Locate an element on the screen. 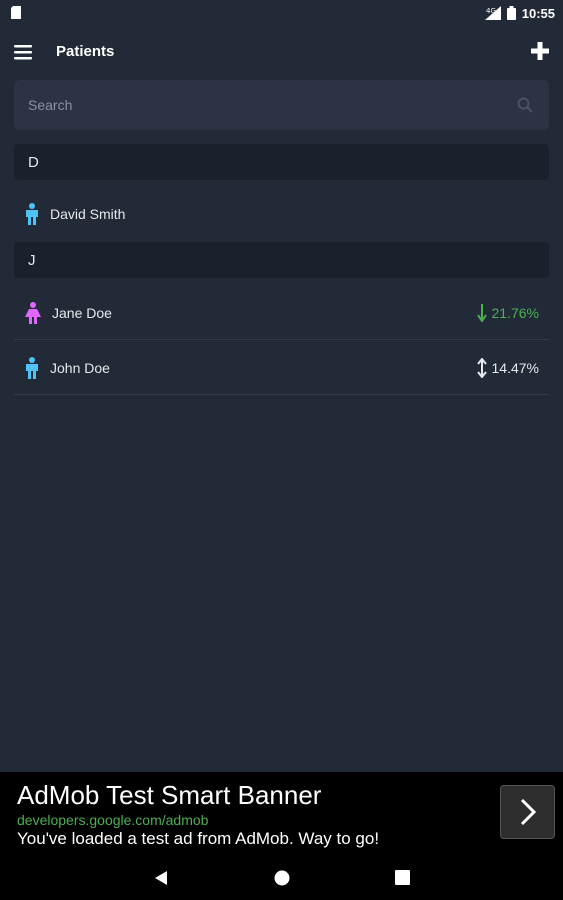 This screenshot has height=900, width=563. weight-change: 14.47% is located at coordinates (507, 368).